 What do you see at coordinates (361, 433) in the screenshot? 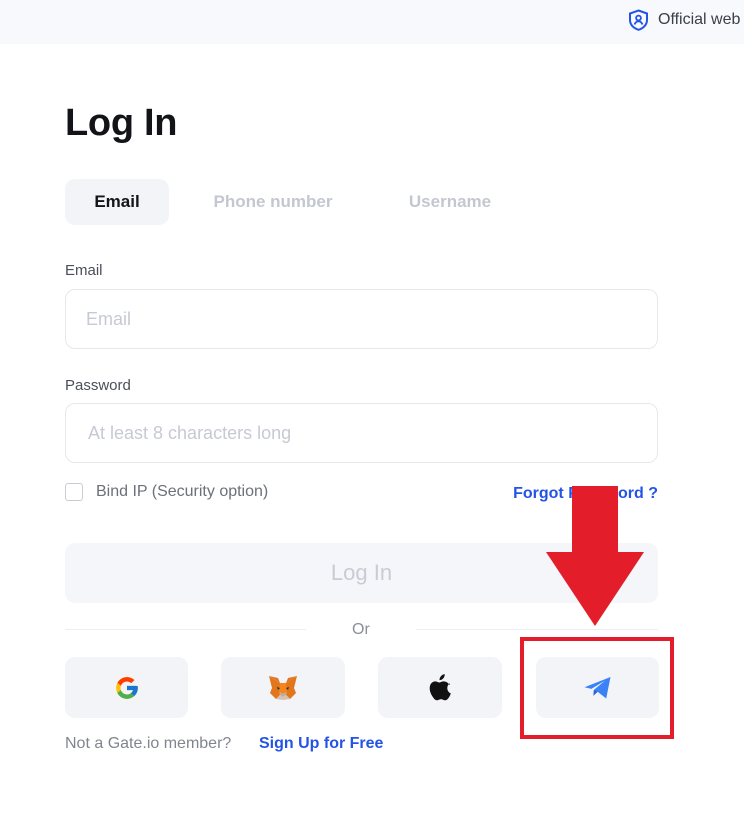
I see `password-input` at bounding box center [361, 433].